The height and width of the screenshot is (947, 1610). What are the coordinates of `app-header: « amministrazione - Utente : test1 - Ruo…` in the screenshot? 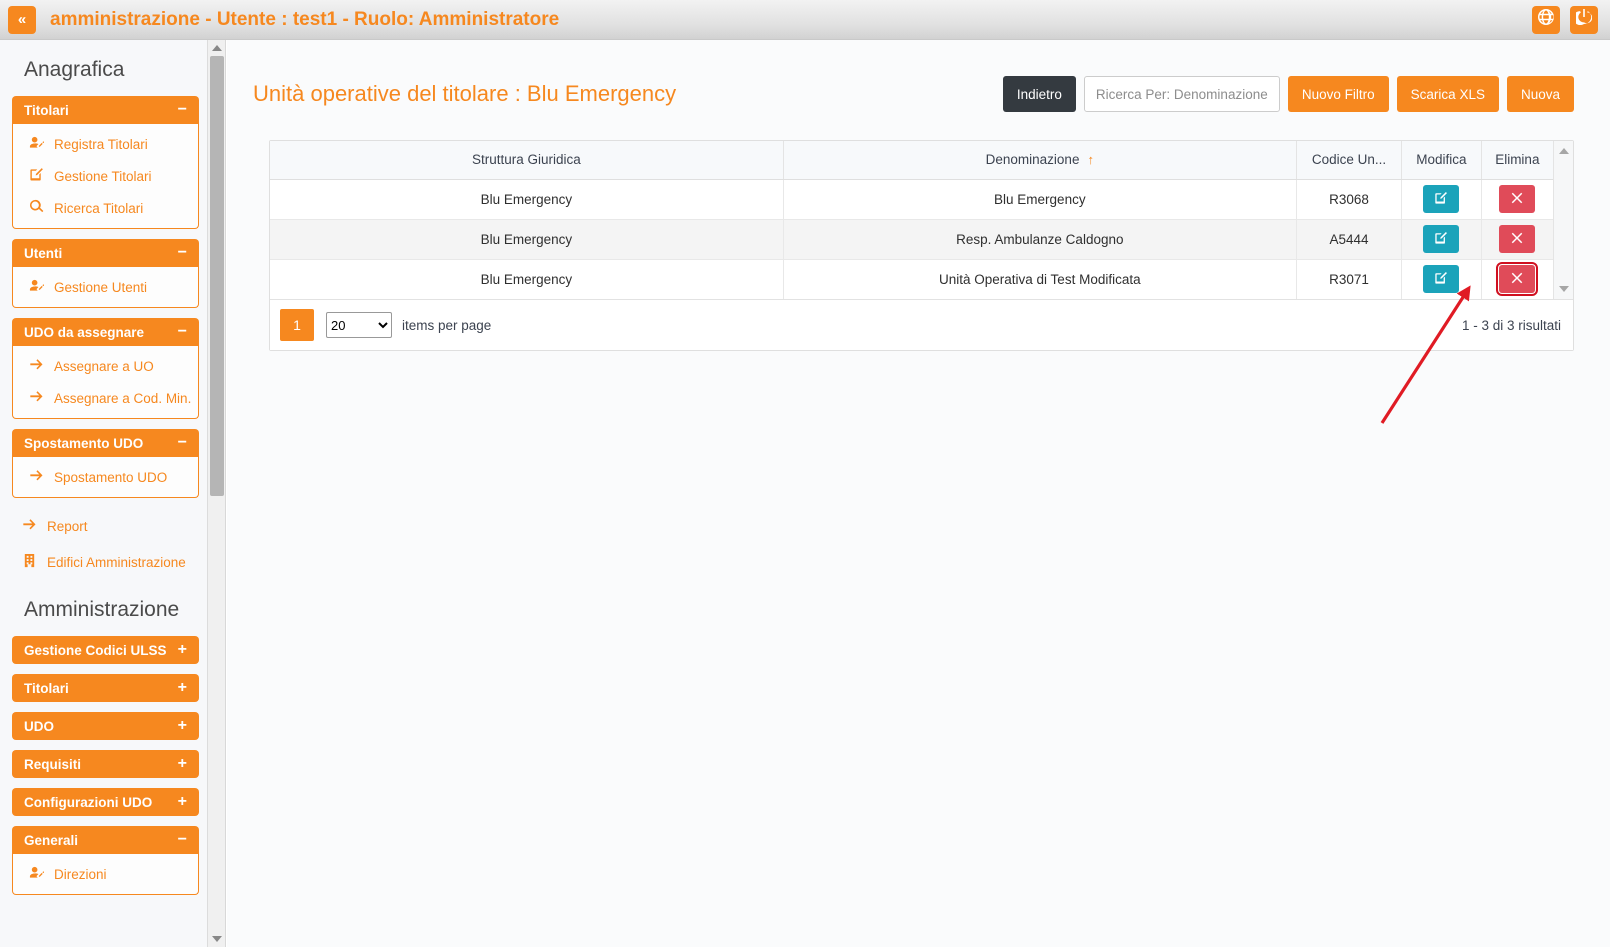 It's located at (805, 20).